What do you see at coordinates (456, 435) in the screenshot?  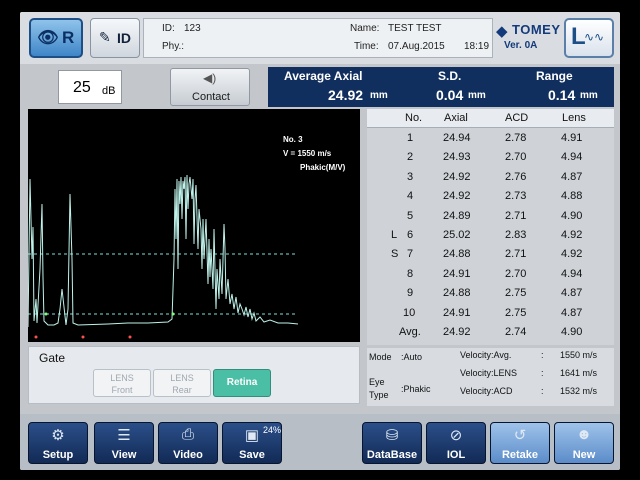 I see `iol-icon: ⊘` at bounding box center [456, 435].